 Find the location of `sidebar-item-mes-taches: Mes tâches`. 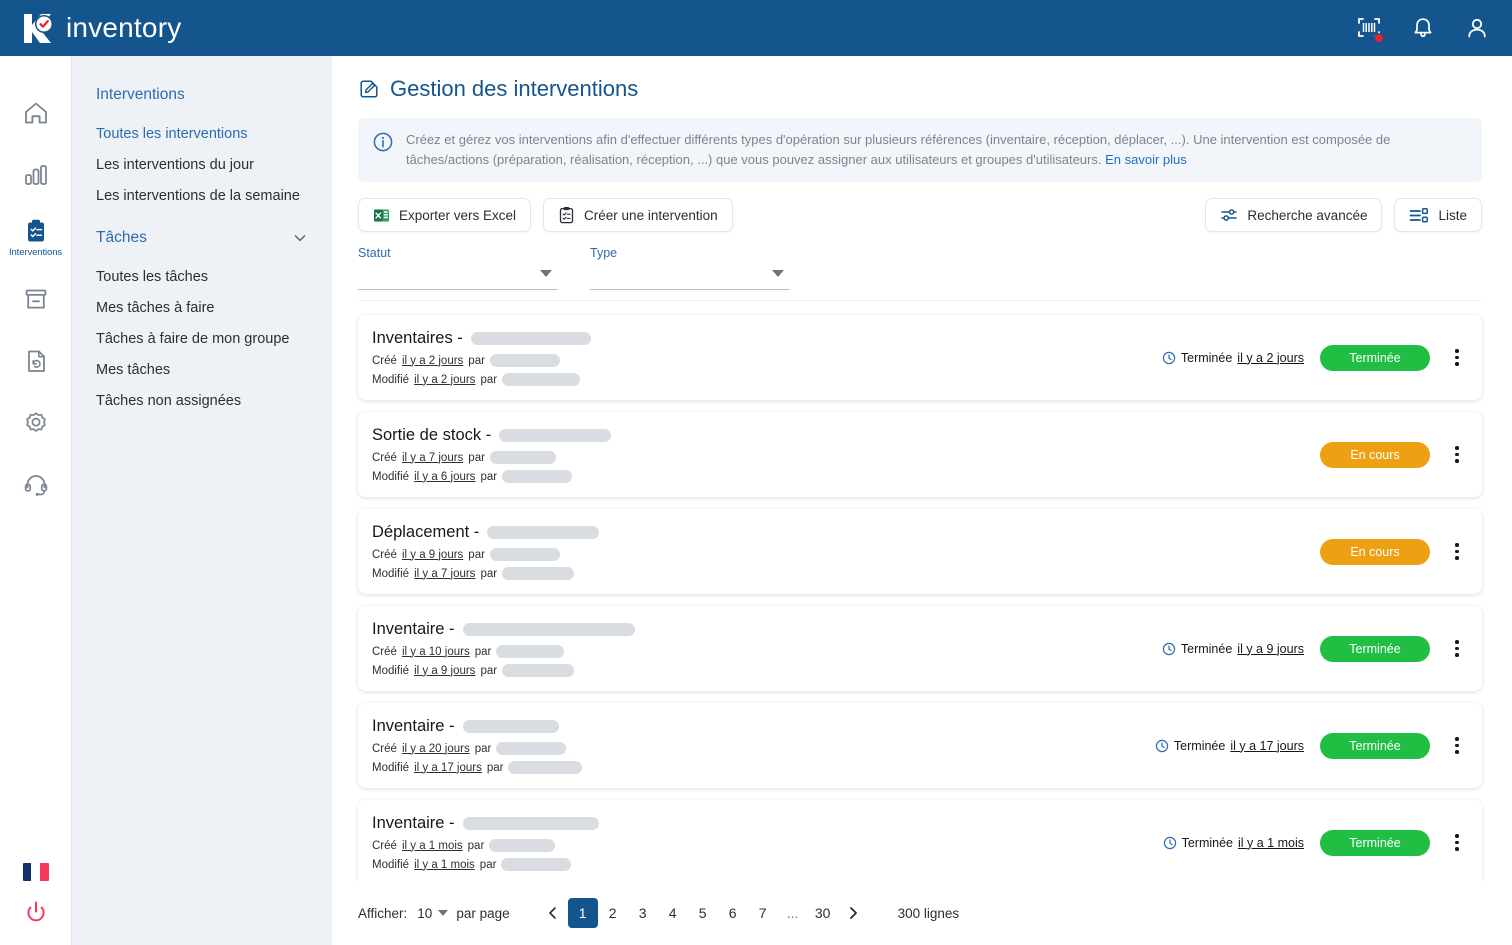

sidebar-item-mes-taches: Mes tâches is located at coordinates (202, 369).